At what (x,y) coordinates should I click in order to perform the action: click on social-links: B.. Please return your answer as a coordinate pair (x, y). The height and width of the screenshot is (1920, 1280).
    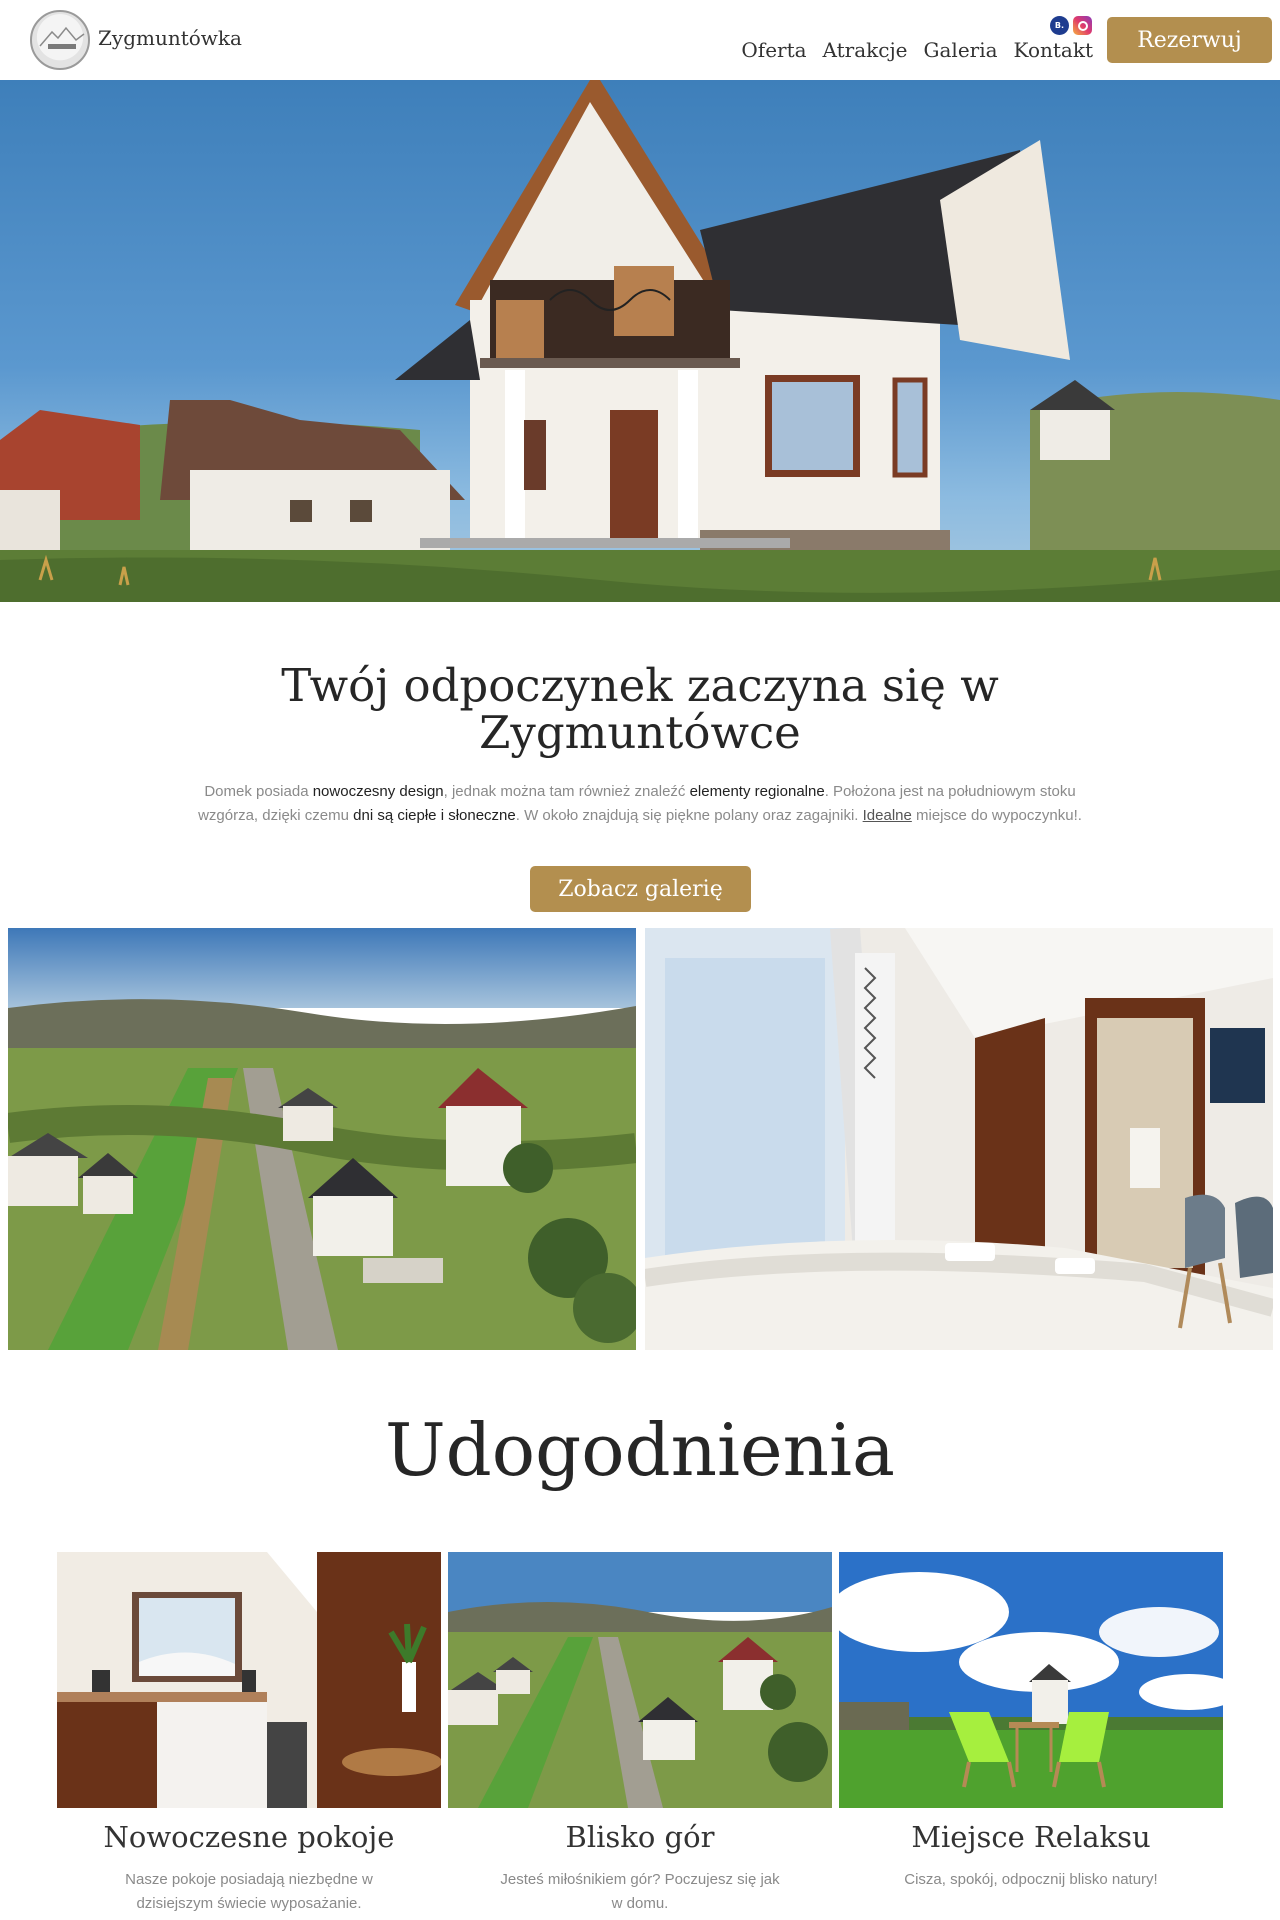
    Looking at the image, I should click on (1071, 25).